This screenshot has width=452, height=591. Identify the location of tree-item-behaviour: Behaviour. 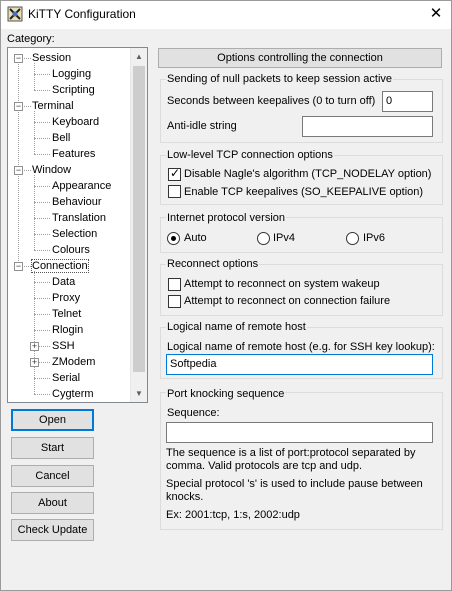
(77, 203).